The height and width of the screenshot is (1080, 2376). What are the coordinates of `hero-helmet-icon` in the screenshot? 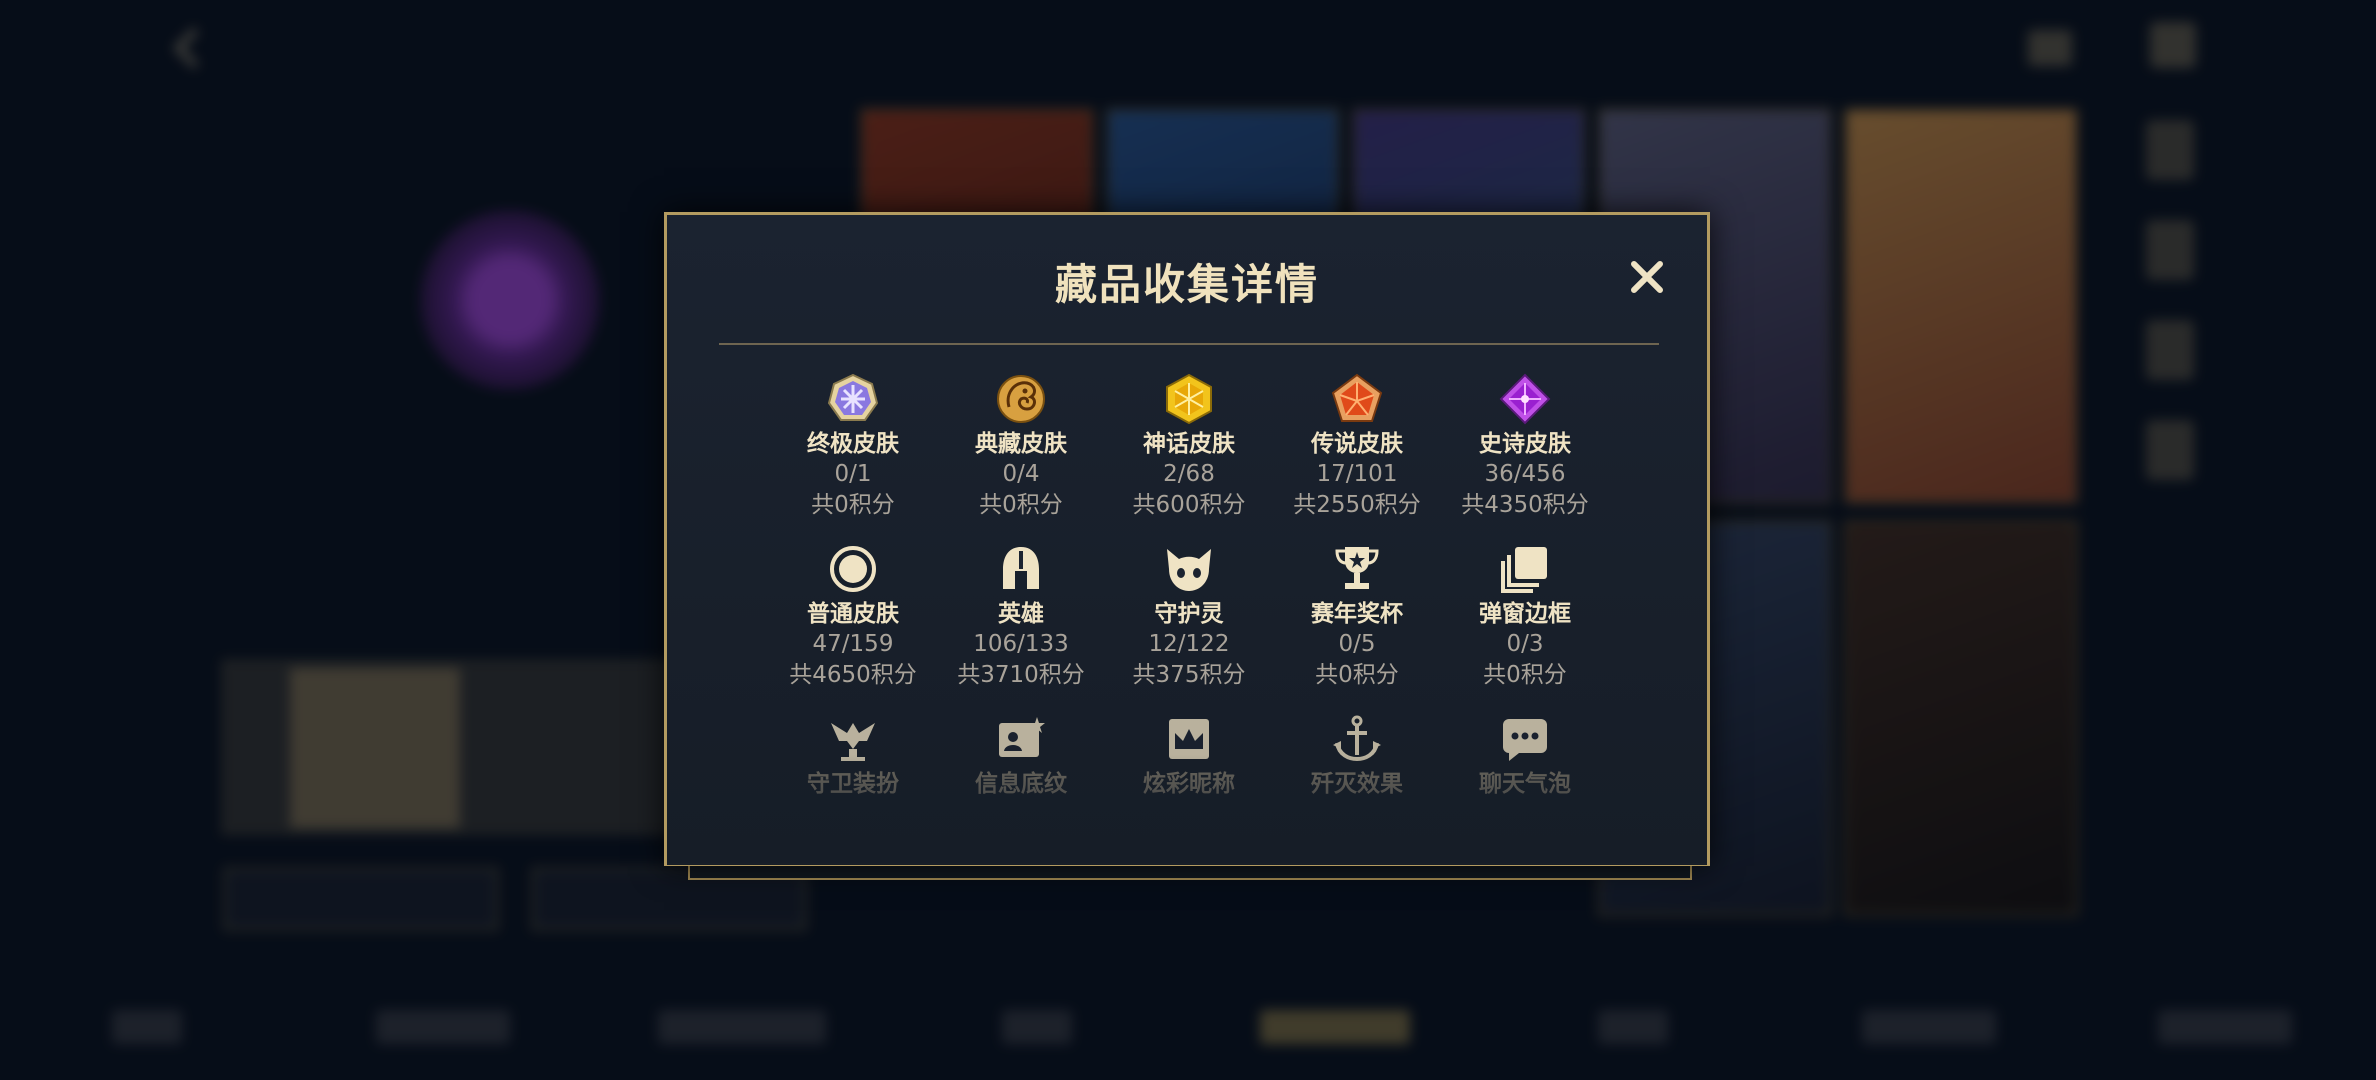 It's located at (1021, 569).